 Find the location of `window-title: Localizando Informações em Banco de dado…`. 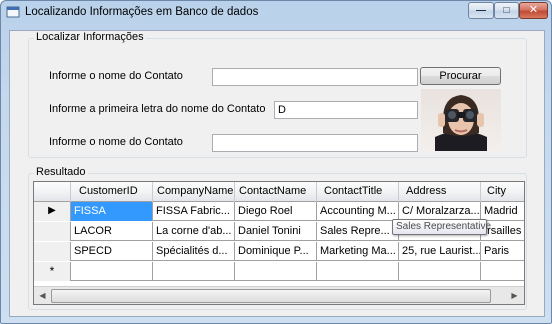

window-title: Localizando Informações em Banco de dado… is located at coordinates (142, 12).